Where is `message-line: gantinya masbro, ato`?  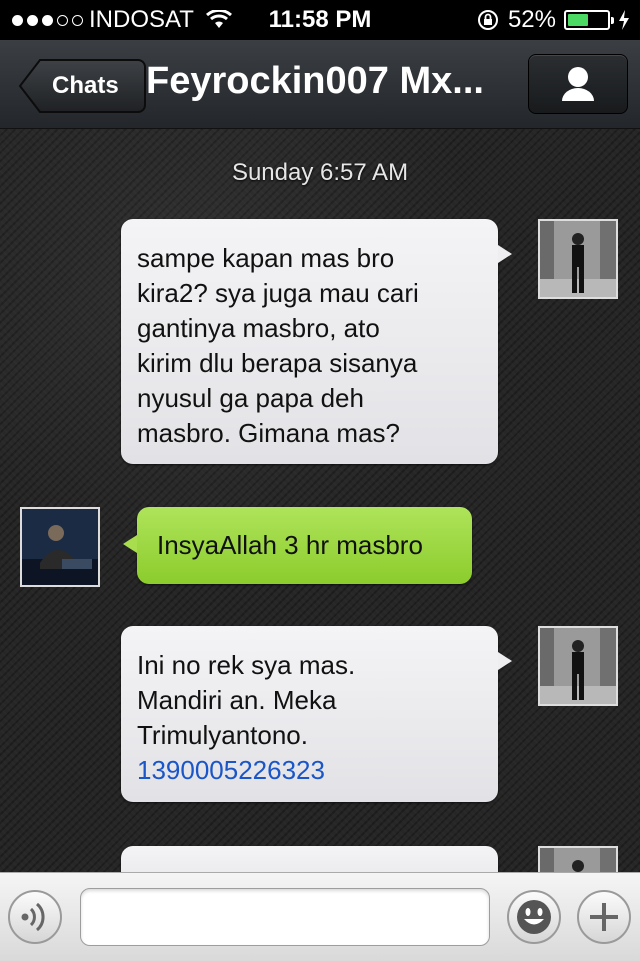
message-line: gantinya masbro, ato is located at coordinates (258, 328).